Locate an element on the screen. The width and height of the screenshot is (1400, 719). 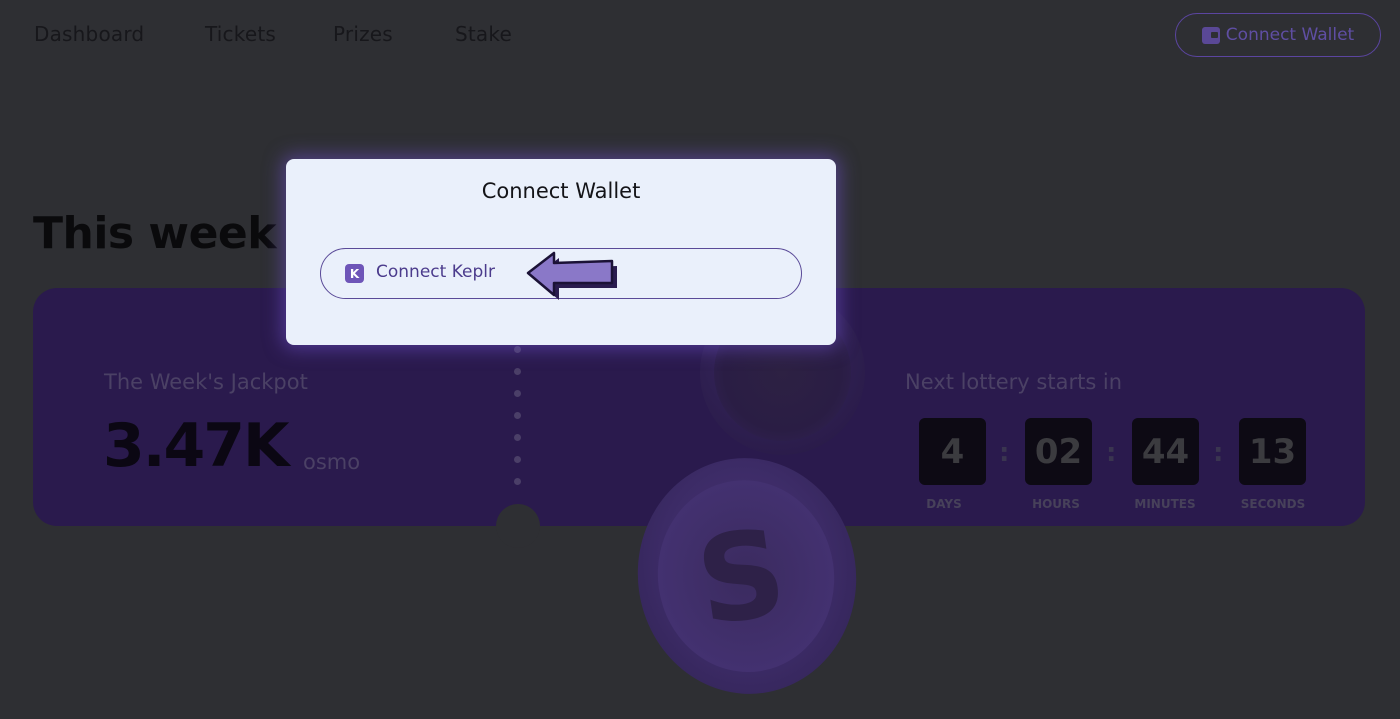
keplr-logo-icon: K is located at coordinates (354, 273).